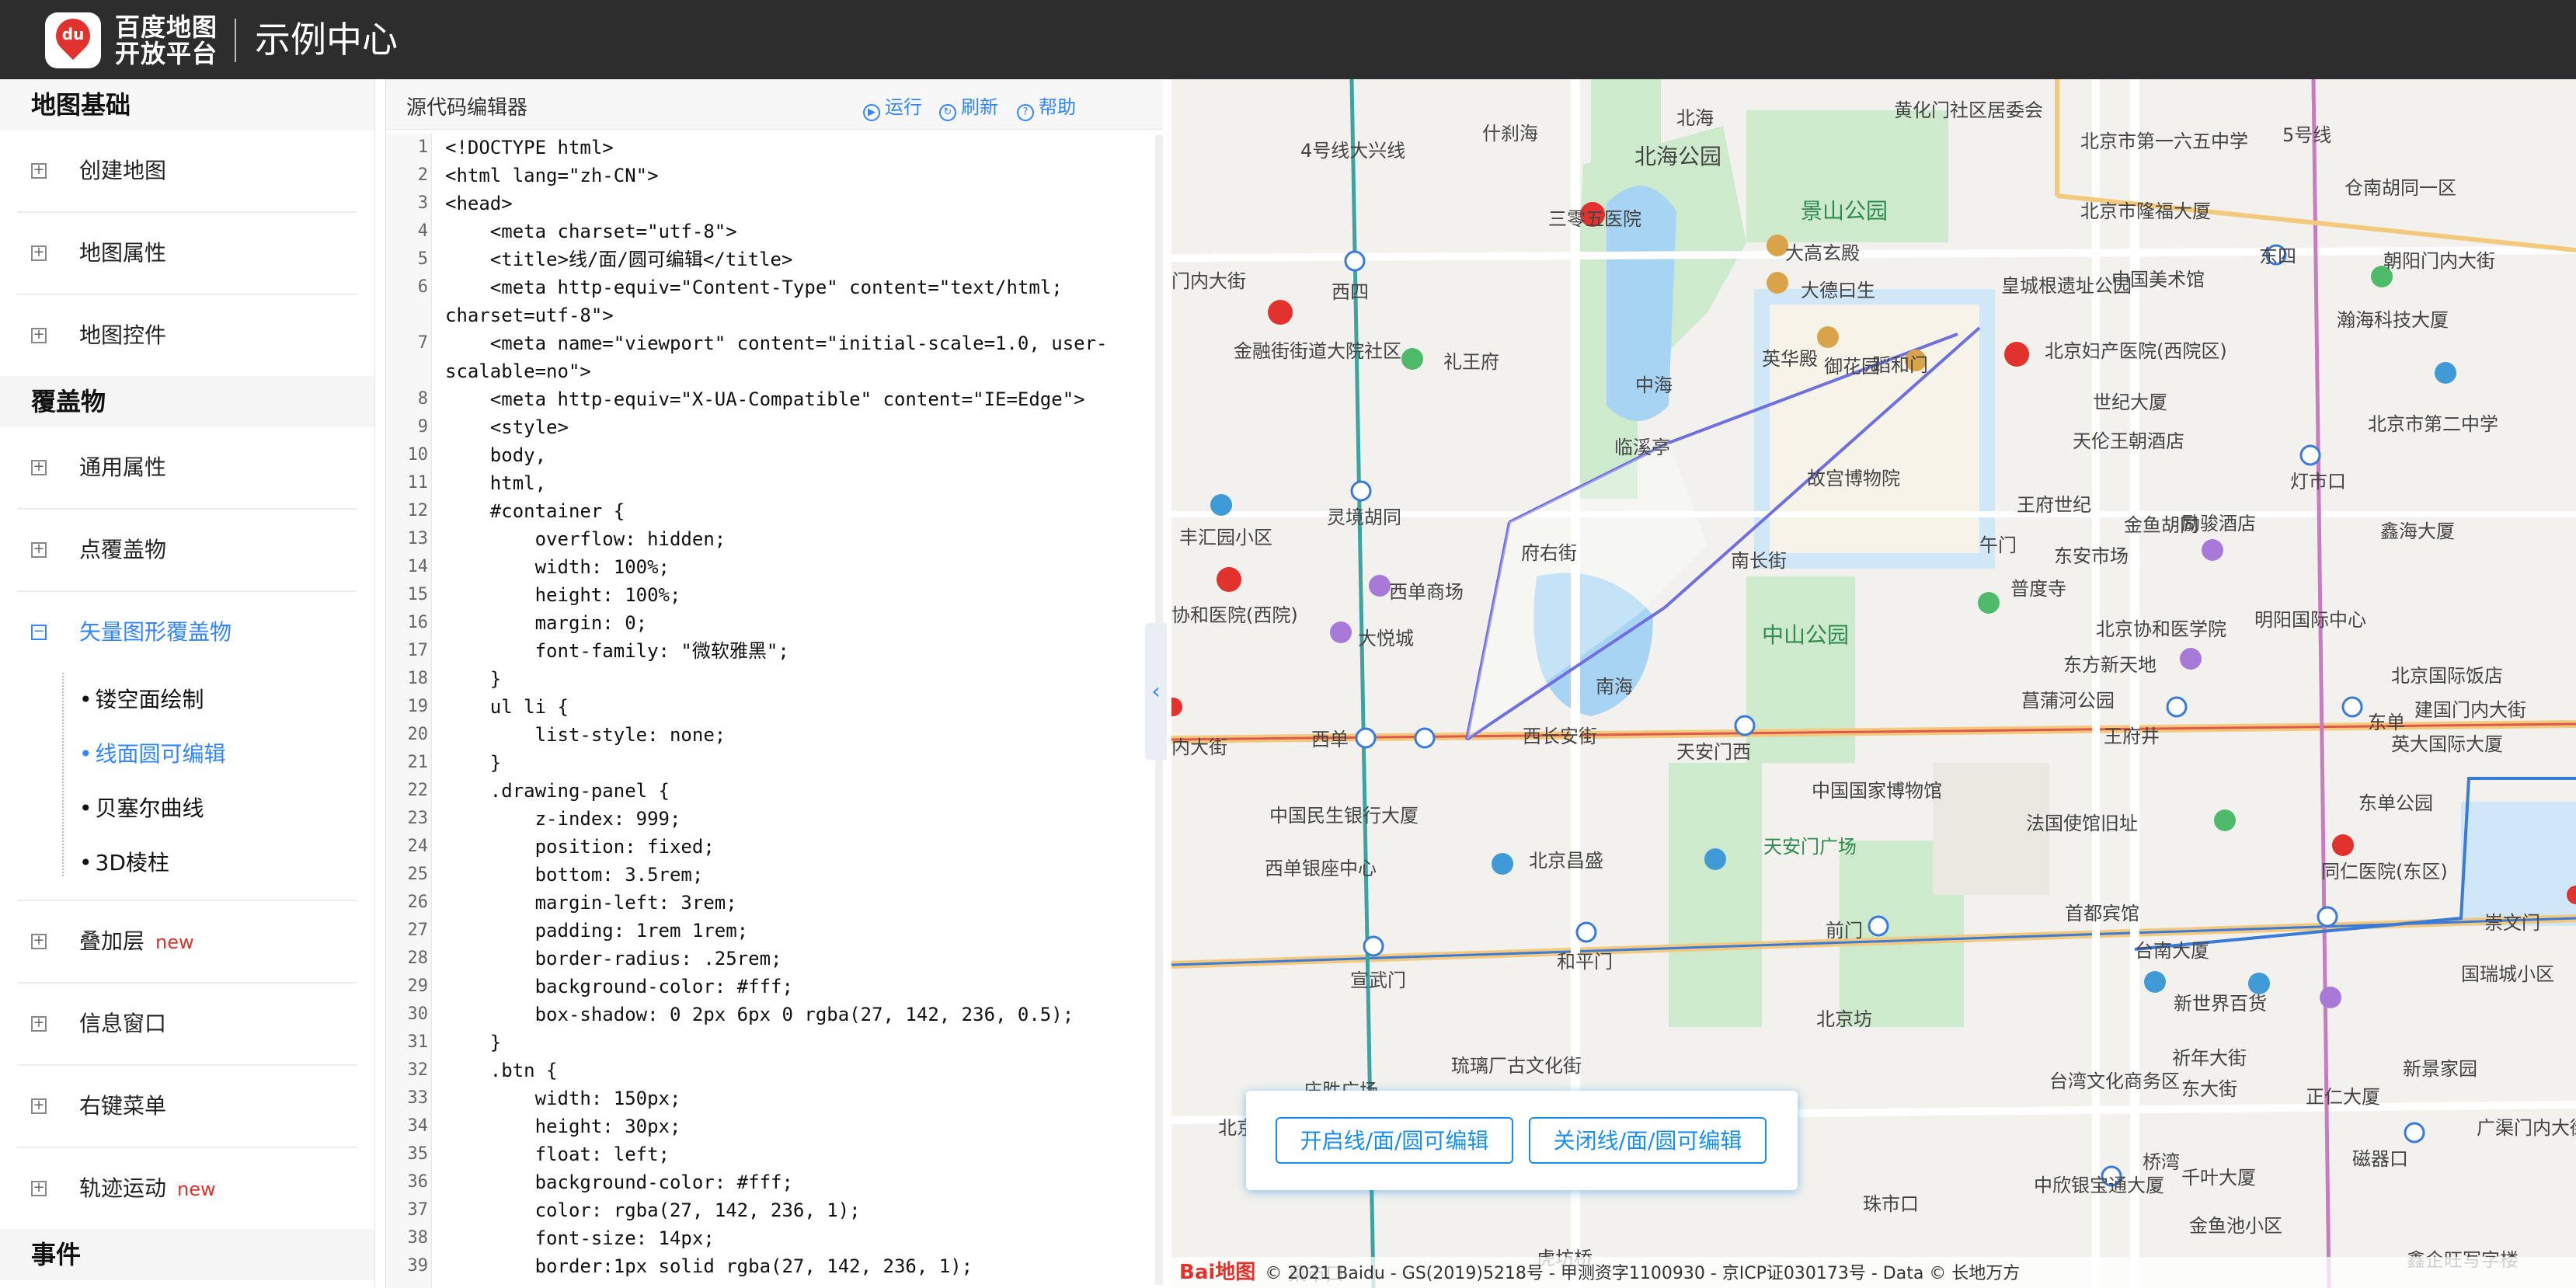 Image resolution: width=2576 pixels, height=1288 pixels. I want to click on line-number: 15, so click(418, 594).